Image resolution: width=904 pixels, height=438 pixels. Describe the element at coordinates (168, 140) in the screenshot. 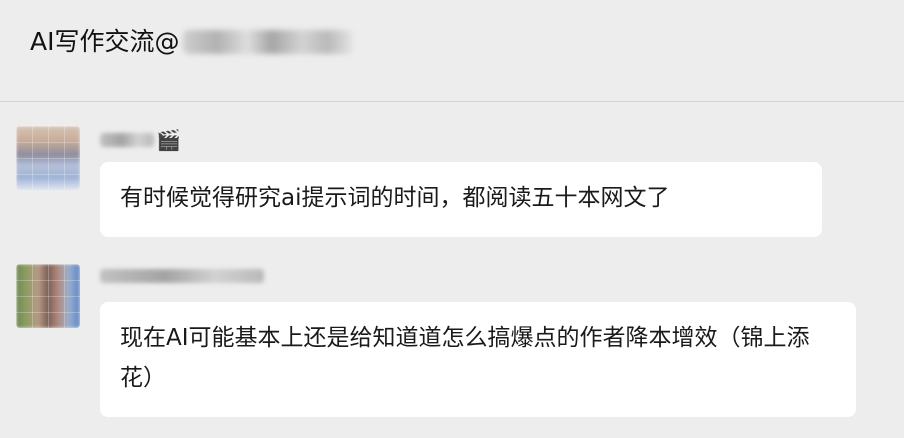

I see `clapperboard-icon: 🎬` at that location.